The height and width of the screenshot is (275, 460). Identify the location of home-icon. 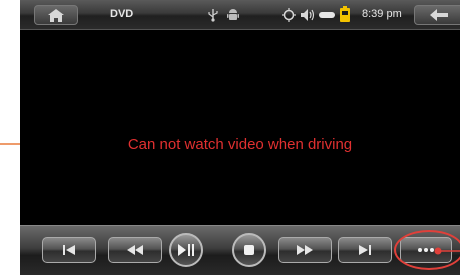
(56, 15).